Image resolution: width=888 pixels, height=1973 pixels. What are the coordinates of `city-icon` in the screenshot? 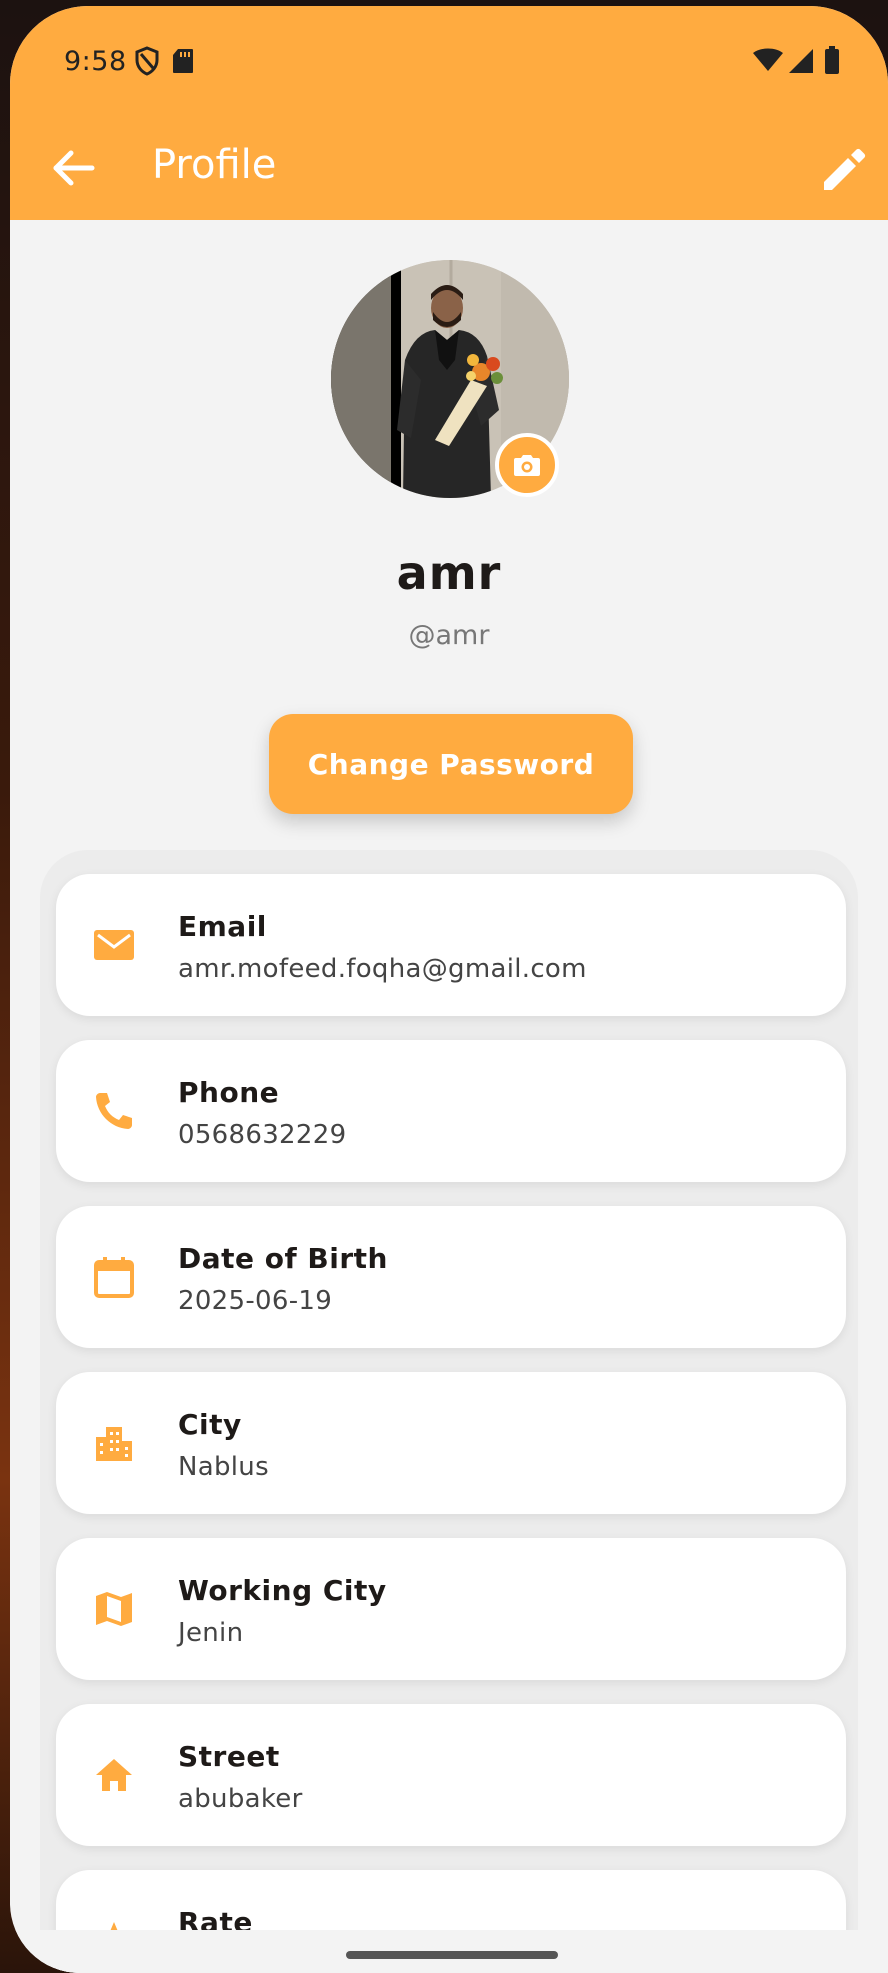 It's located at (114, 1444).